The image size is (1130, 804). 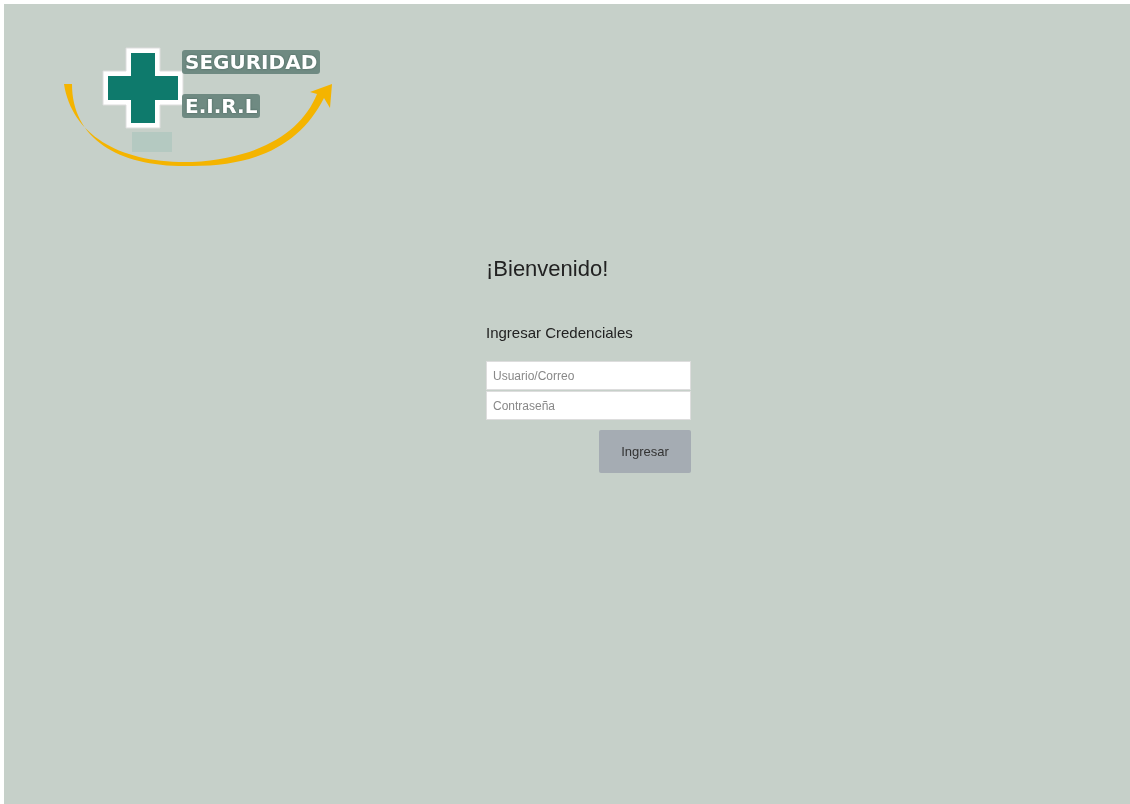 What do you see at coordinates (548, 269) in the screenshot?
I see `welcome-heading: ¡Bienvenido!` at bounding box center [548, 269].